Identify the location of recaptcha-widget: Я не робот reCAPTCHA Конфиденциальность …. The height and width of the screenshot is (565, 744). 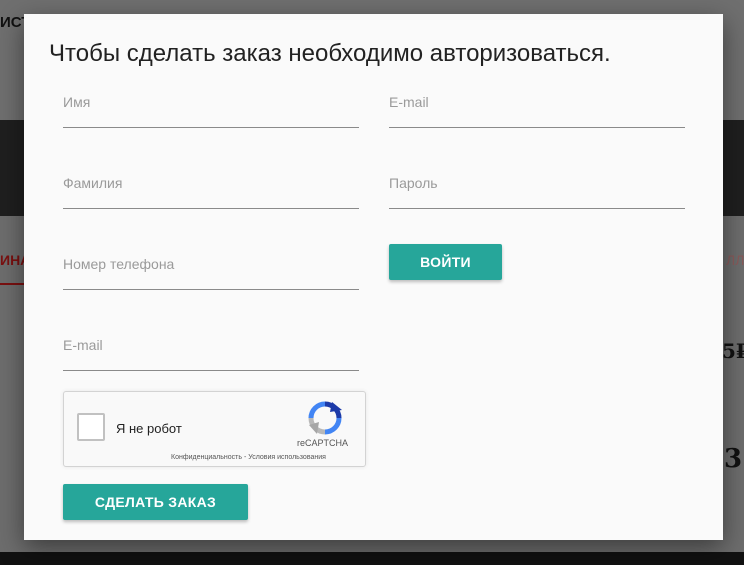
(214, 429).